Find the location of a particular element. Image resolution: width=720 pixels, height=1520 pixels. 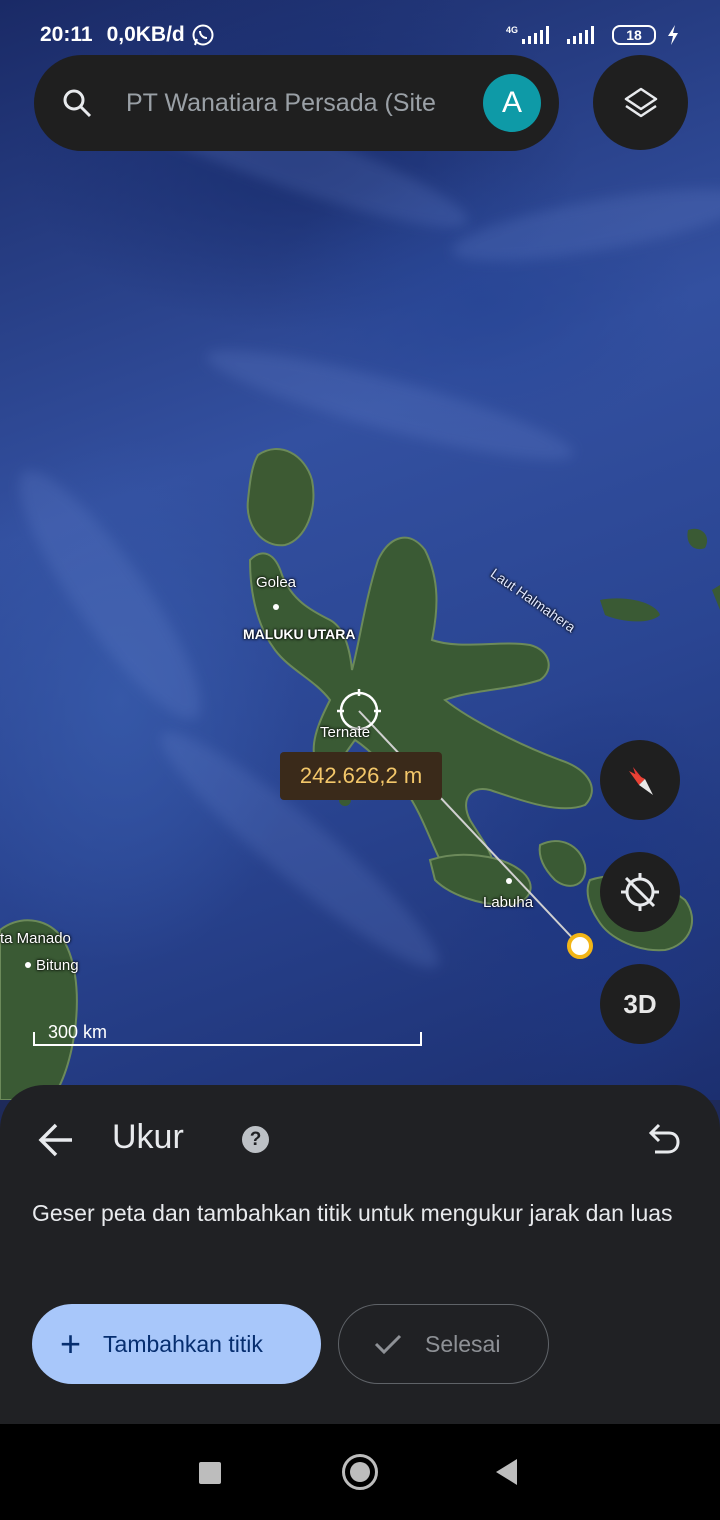

map-label-labuha: Labuha is located at coordinates (508, 902).